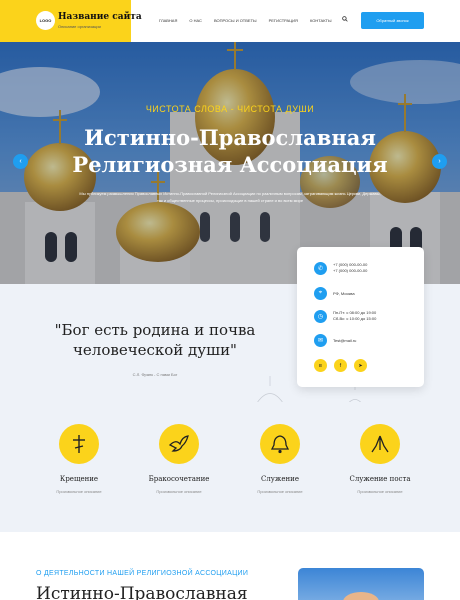 The width and height of the screenshot is (460, 600). I want to click on contact-email: ✉ Test@mail.ru, so click(335, 340).